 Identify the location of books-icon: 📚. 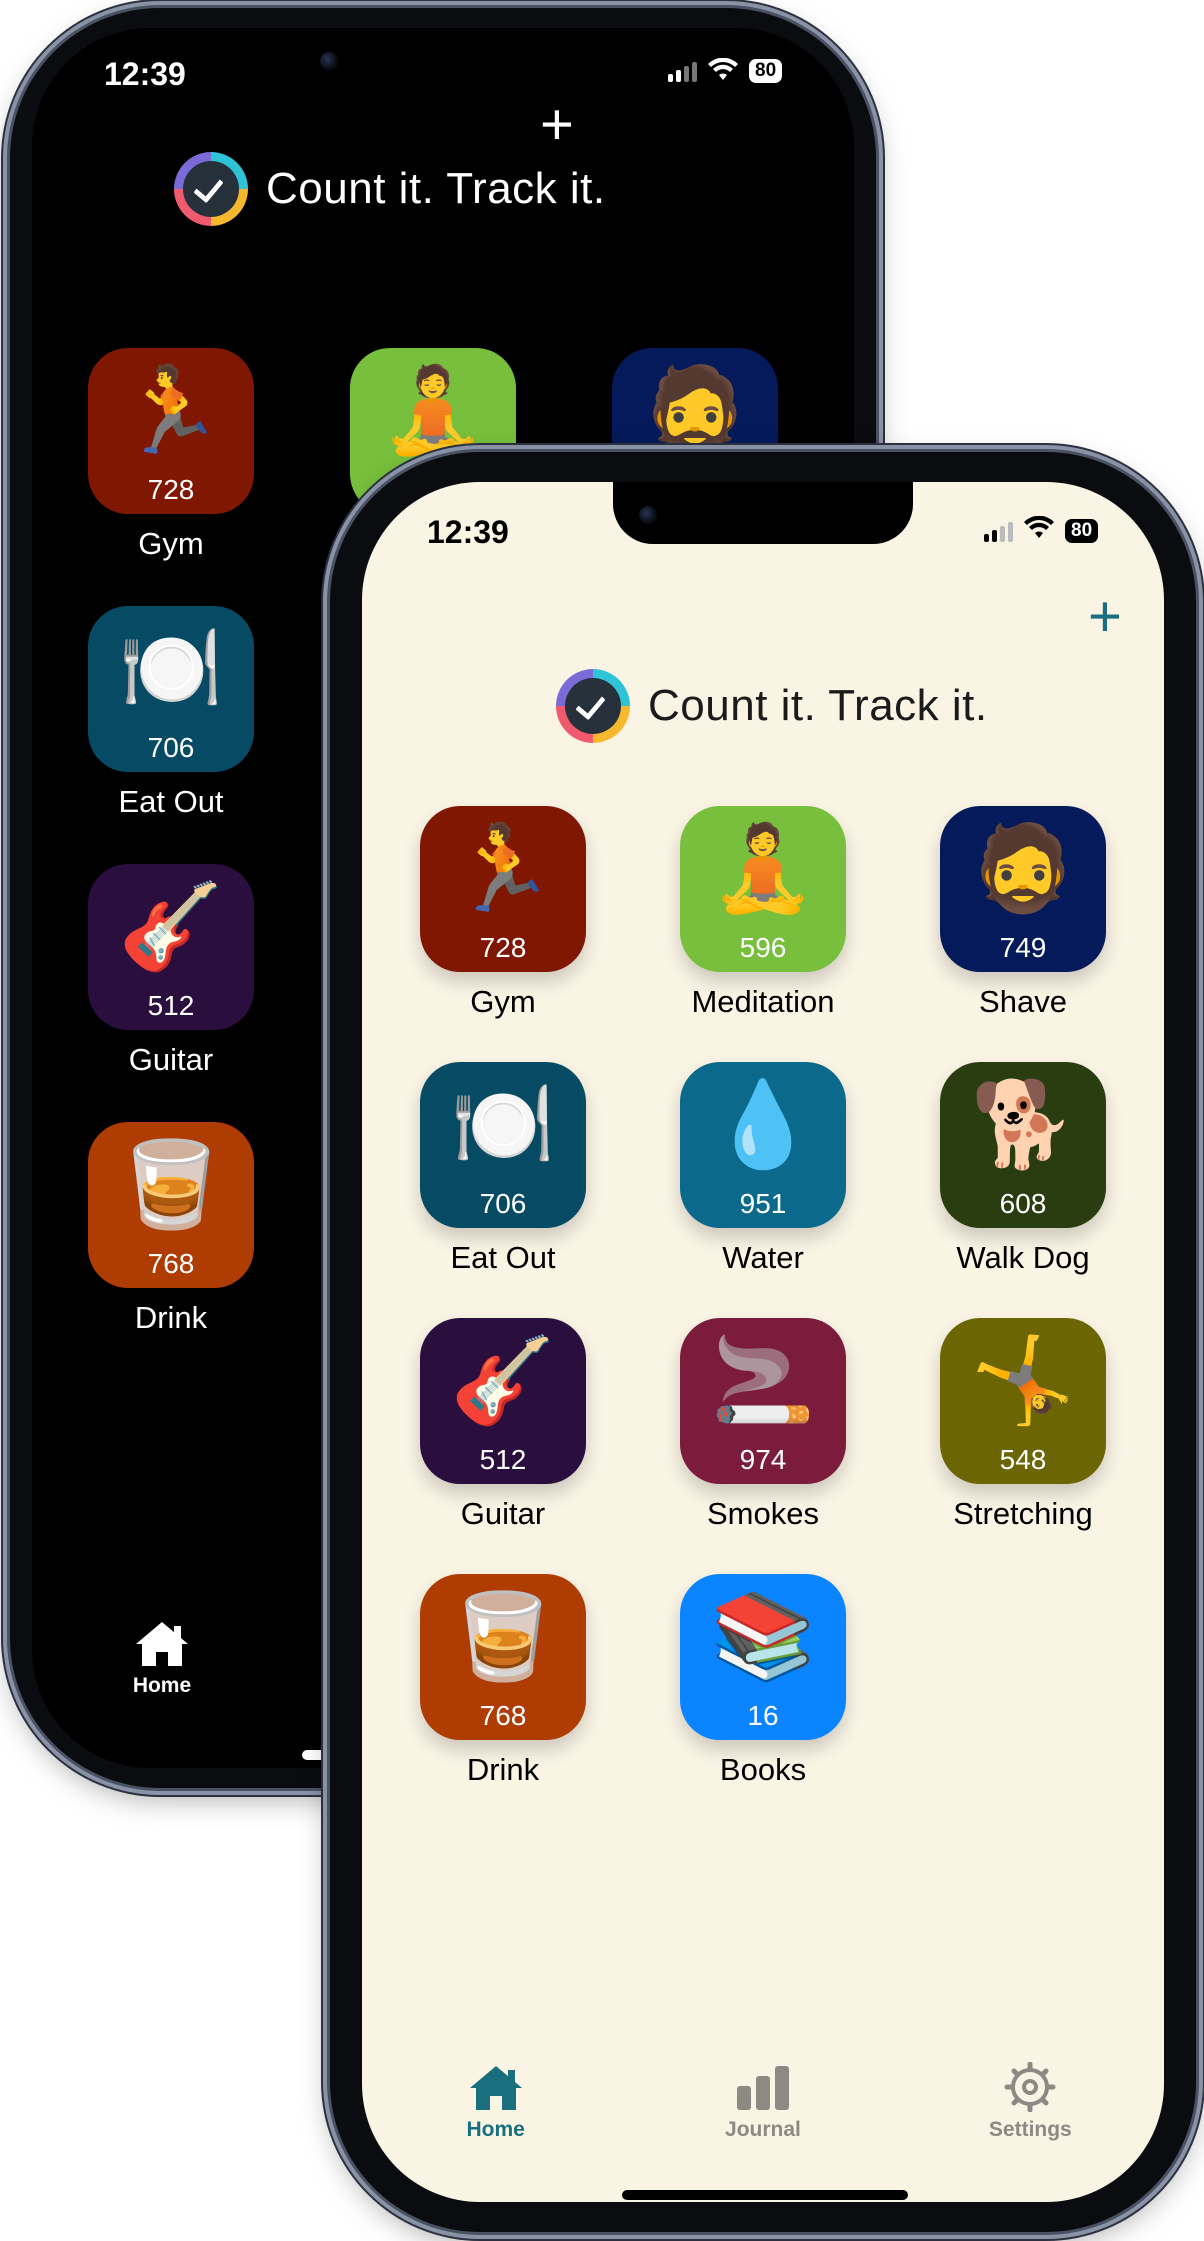
(763, 1636).